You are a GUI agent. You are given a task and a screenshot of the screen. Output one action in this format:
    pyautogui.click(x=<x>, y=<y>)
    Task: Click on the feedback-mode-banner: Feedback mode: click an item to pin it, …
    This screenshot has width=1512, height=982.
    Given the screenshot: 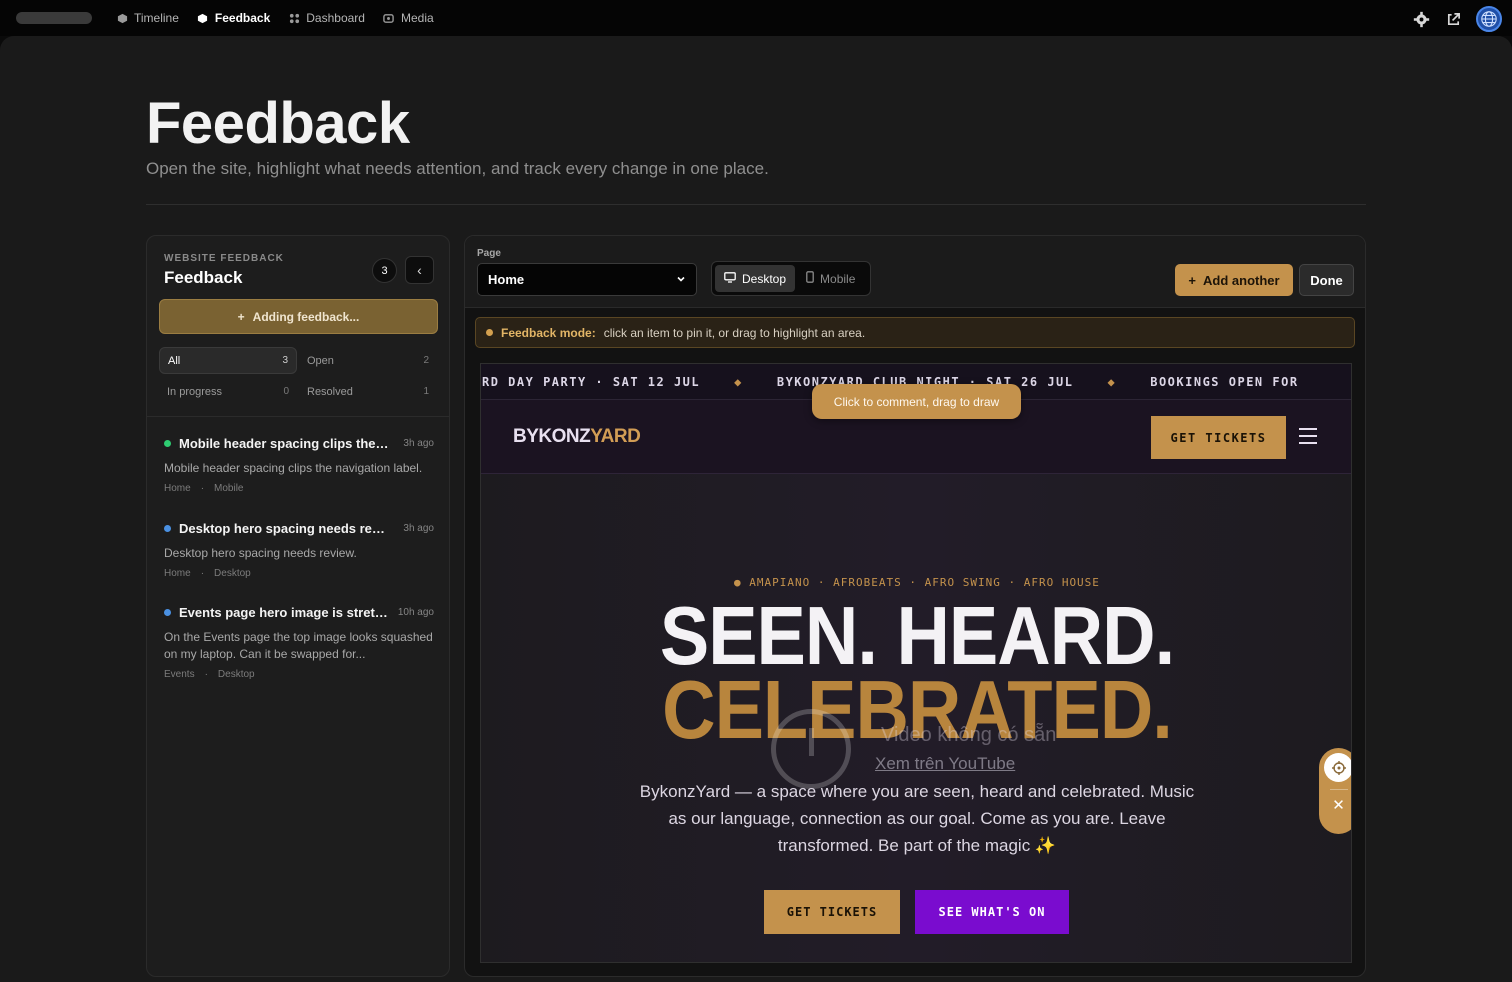 What is the action you would take?
    pyautogui.click(x=915, y=332)
    